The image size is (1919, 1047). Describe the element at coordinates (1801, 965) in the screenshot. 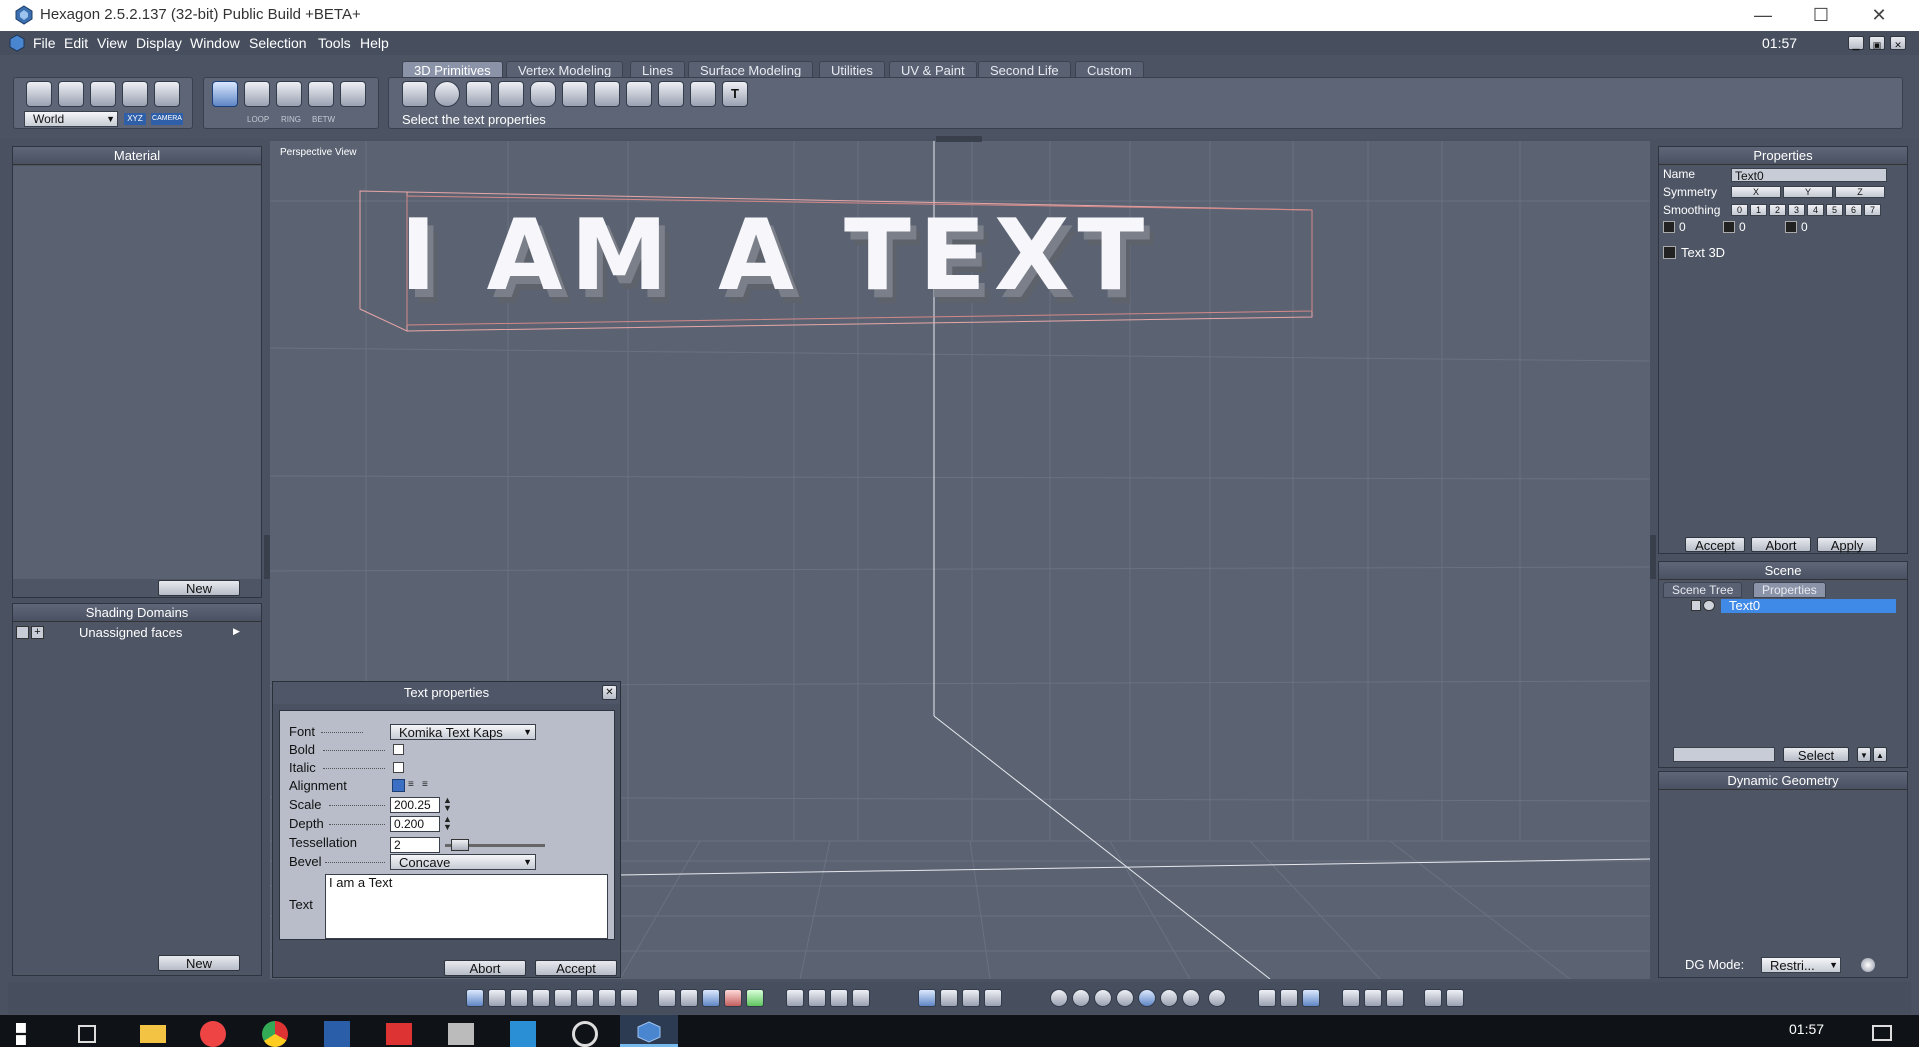

I see `dg-mode-select: Restri... ▼` at that location.